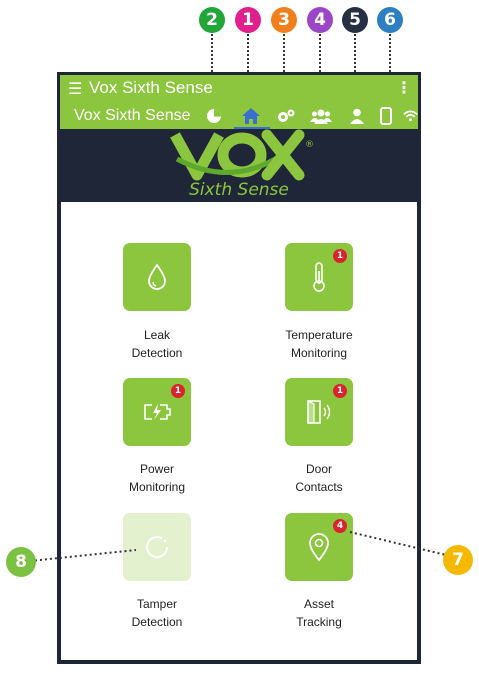 The width and height of the screenshot is (479, 673). Describe the element at coordinates (284, 20) in the screenshot. I see `callout-3: 3` at that location.